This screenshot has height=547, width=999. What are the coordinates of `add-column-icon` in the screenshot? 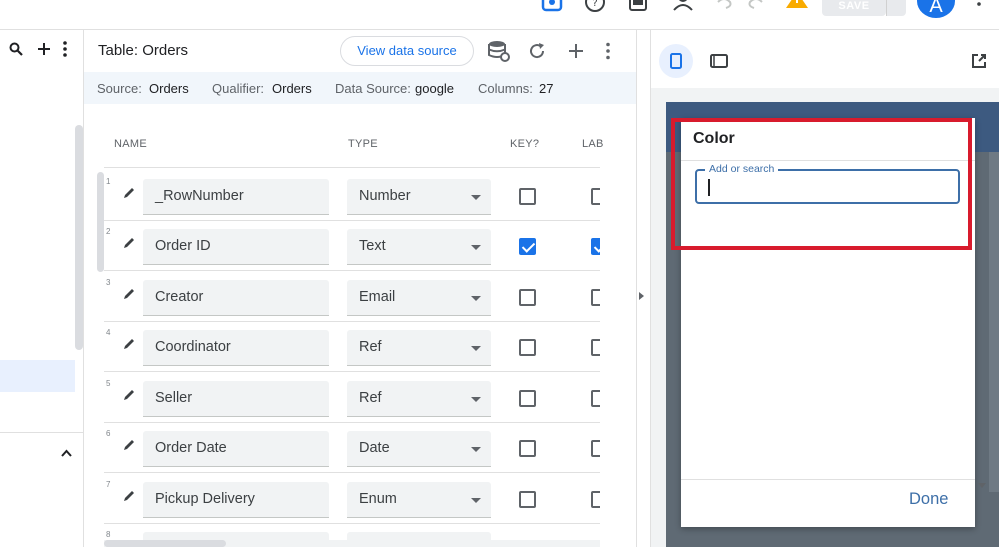 It's located at (576, 51).